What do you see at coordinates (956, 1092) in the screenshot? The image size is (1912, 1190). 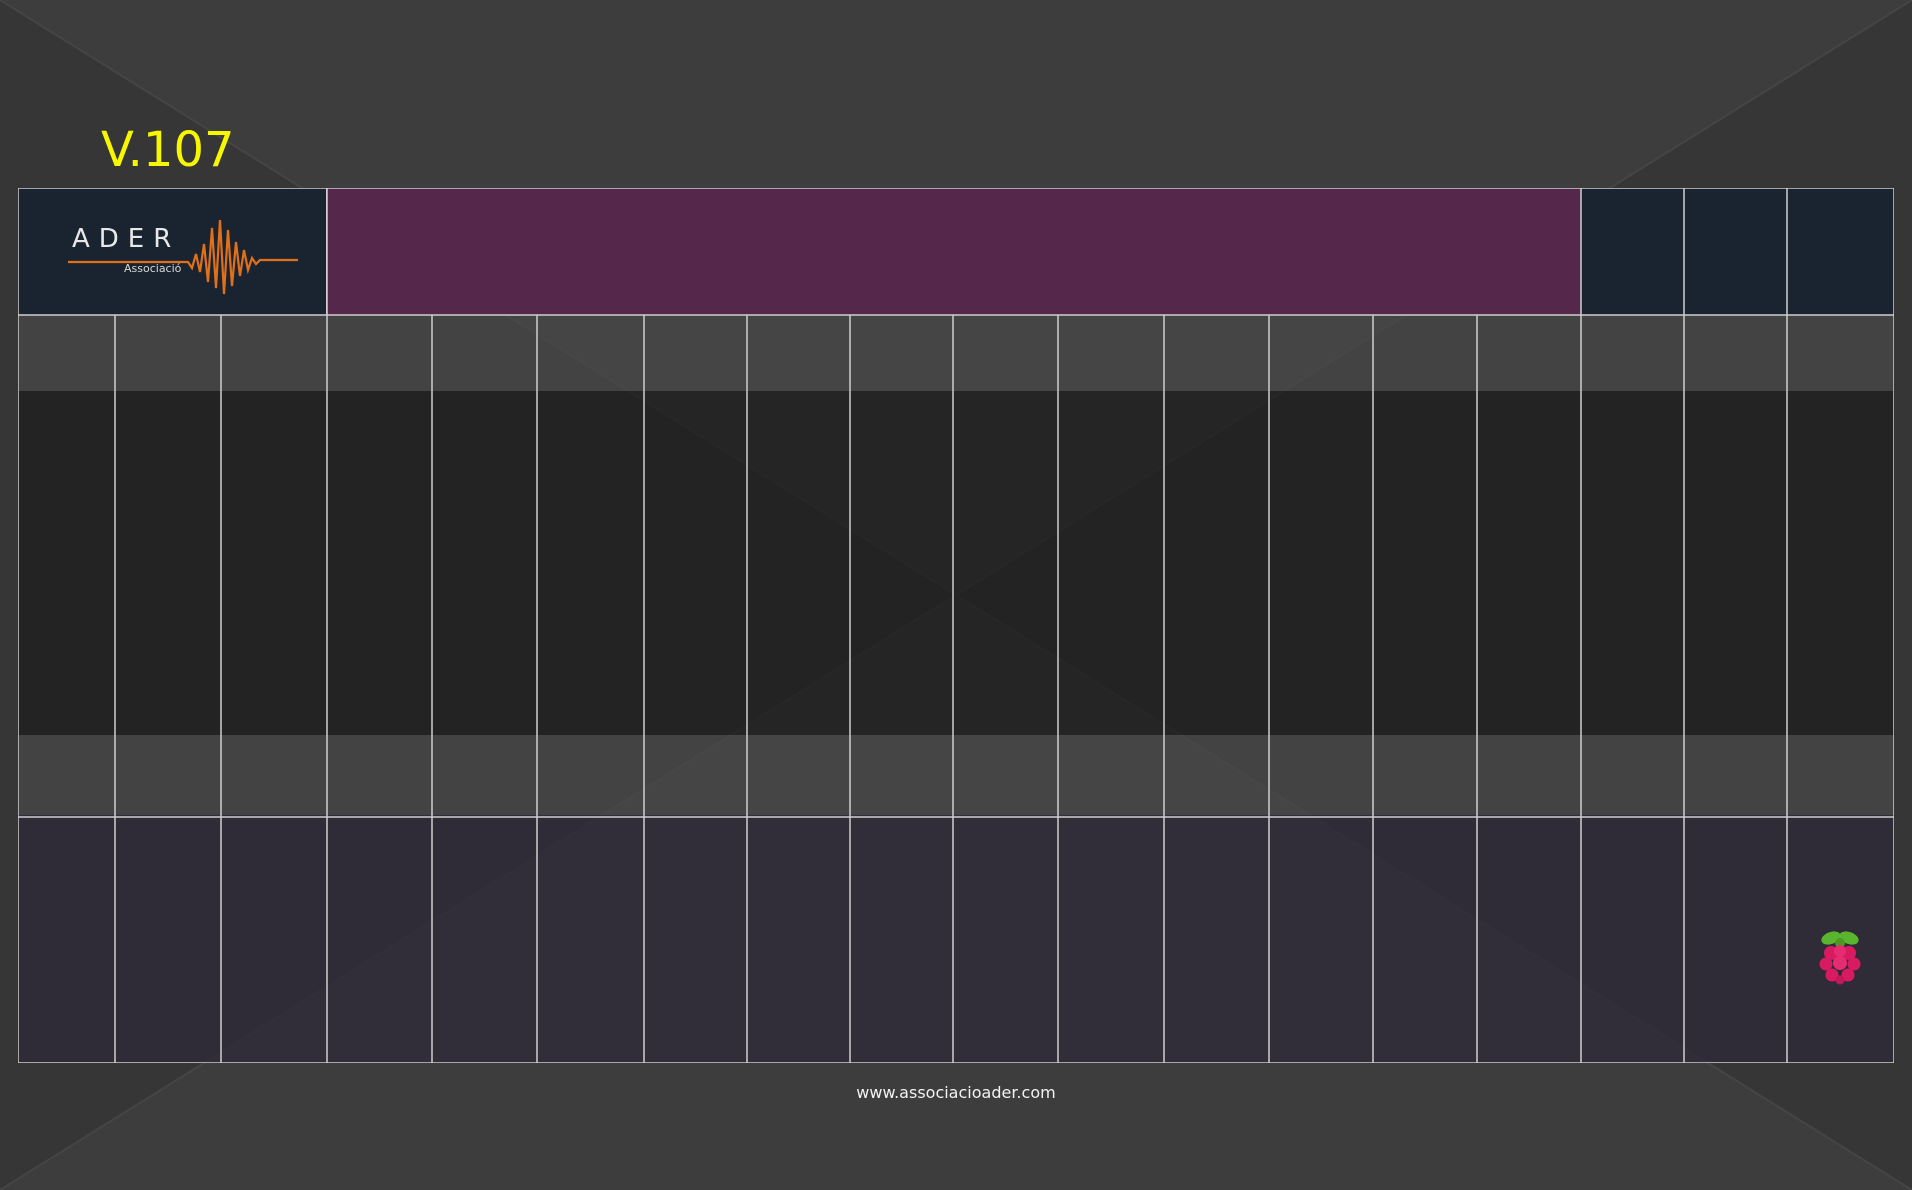 I see `website-url: www.associacioader.com` at bounding box center [956, 1092].